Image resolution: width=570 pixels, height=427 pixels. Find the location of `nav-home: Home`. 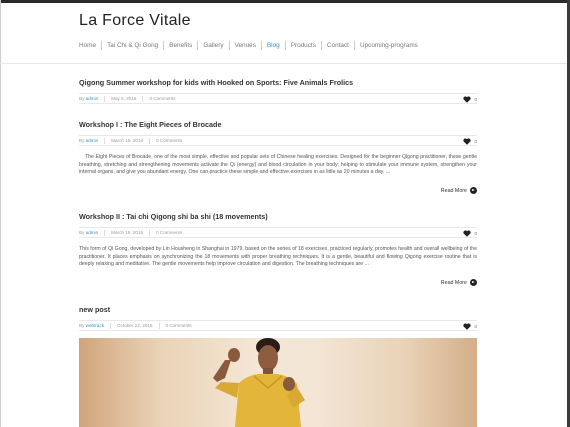

nav-home: Home is located at coordinates (90, 45).